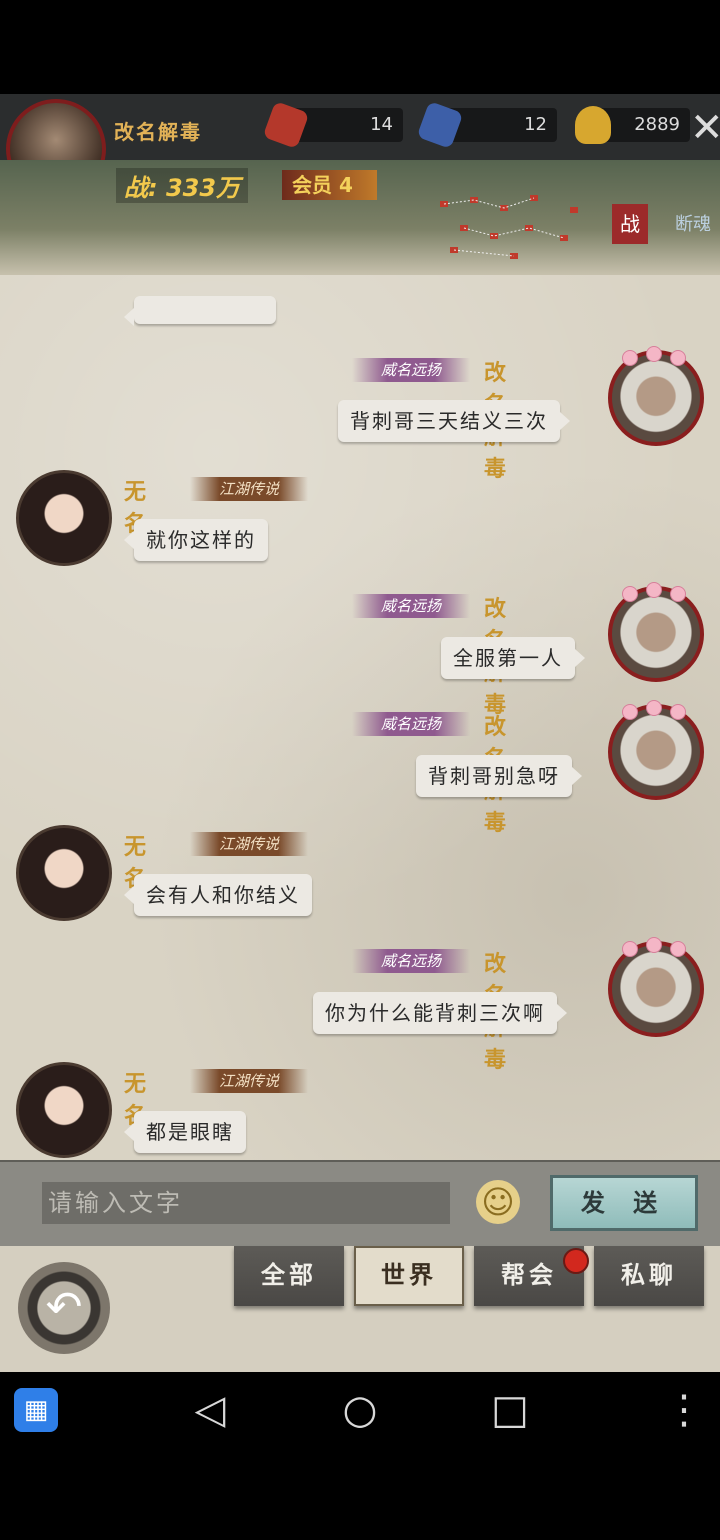  Describe the element at coordinates (486, 125) in the screenshot. I see `resource-blue-token: 12` at that location.